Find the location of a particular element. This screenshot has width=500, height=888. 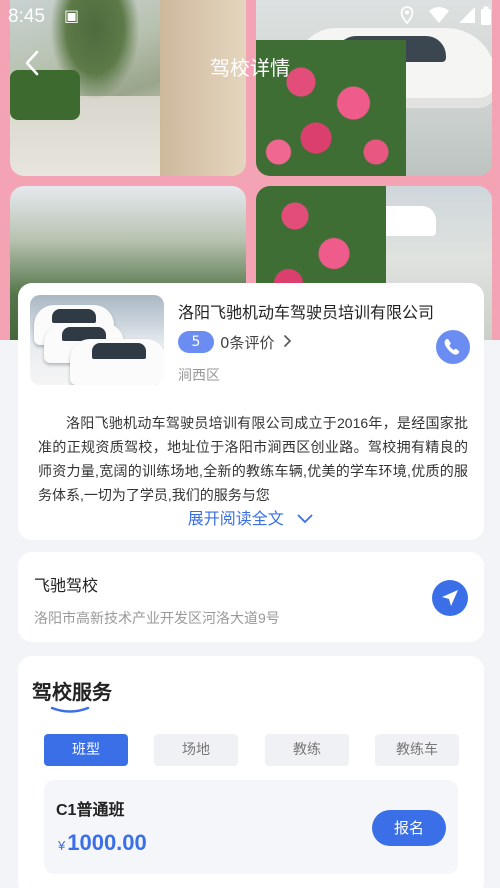

reviews-count: 0条评价 is located at coordinates (247, 343).